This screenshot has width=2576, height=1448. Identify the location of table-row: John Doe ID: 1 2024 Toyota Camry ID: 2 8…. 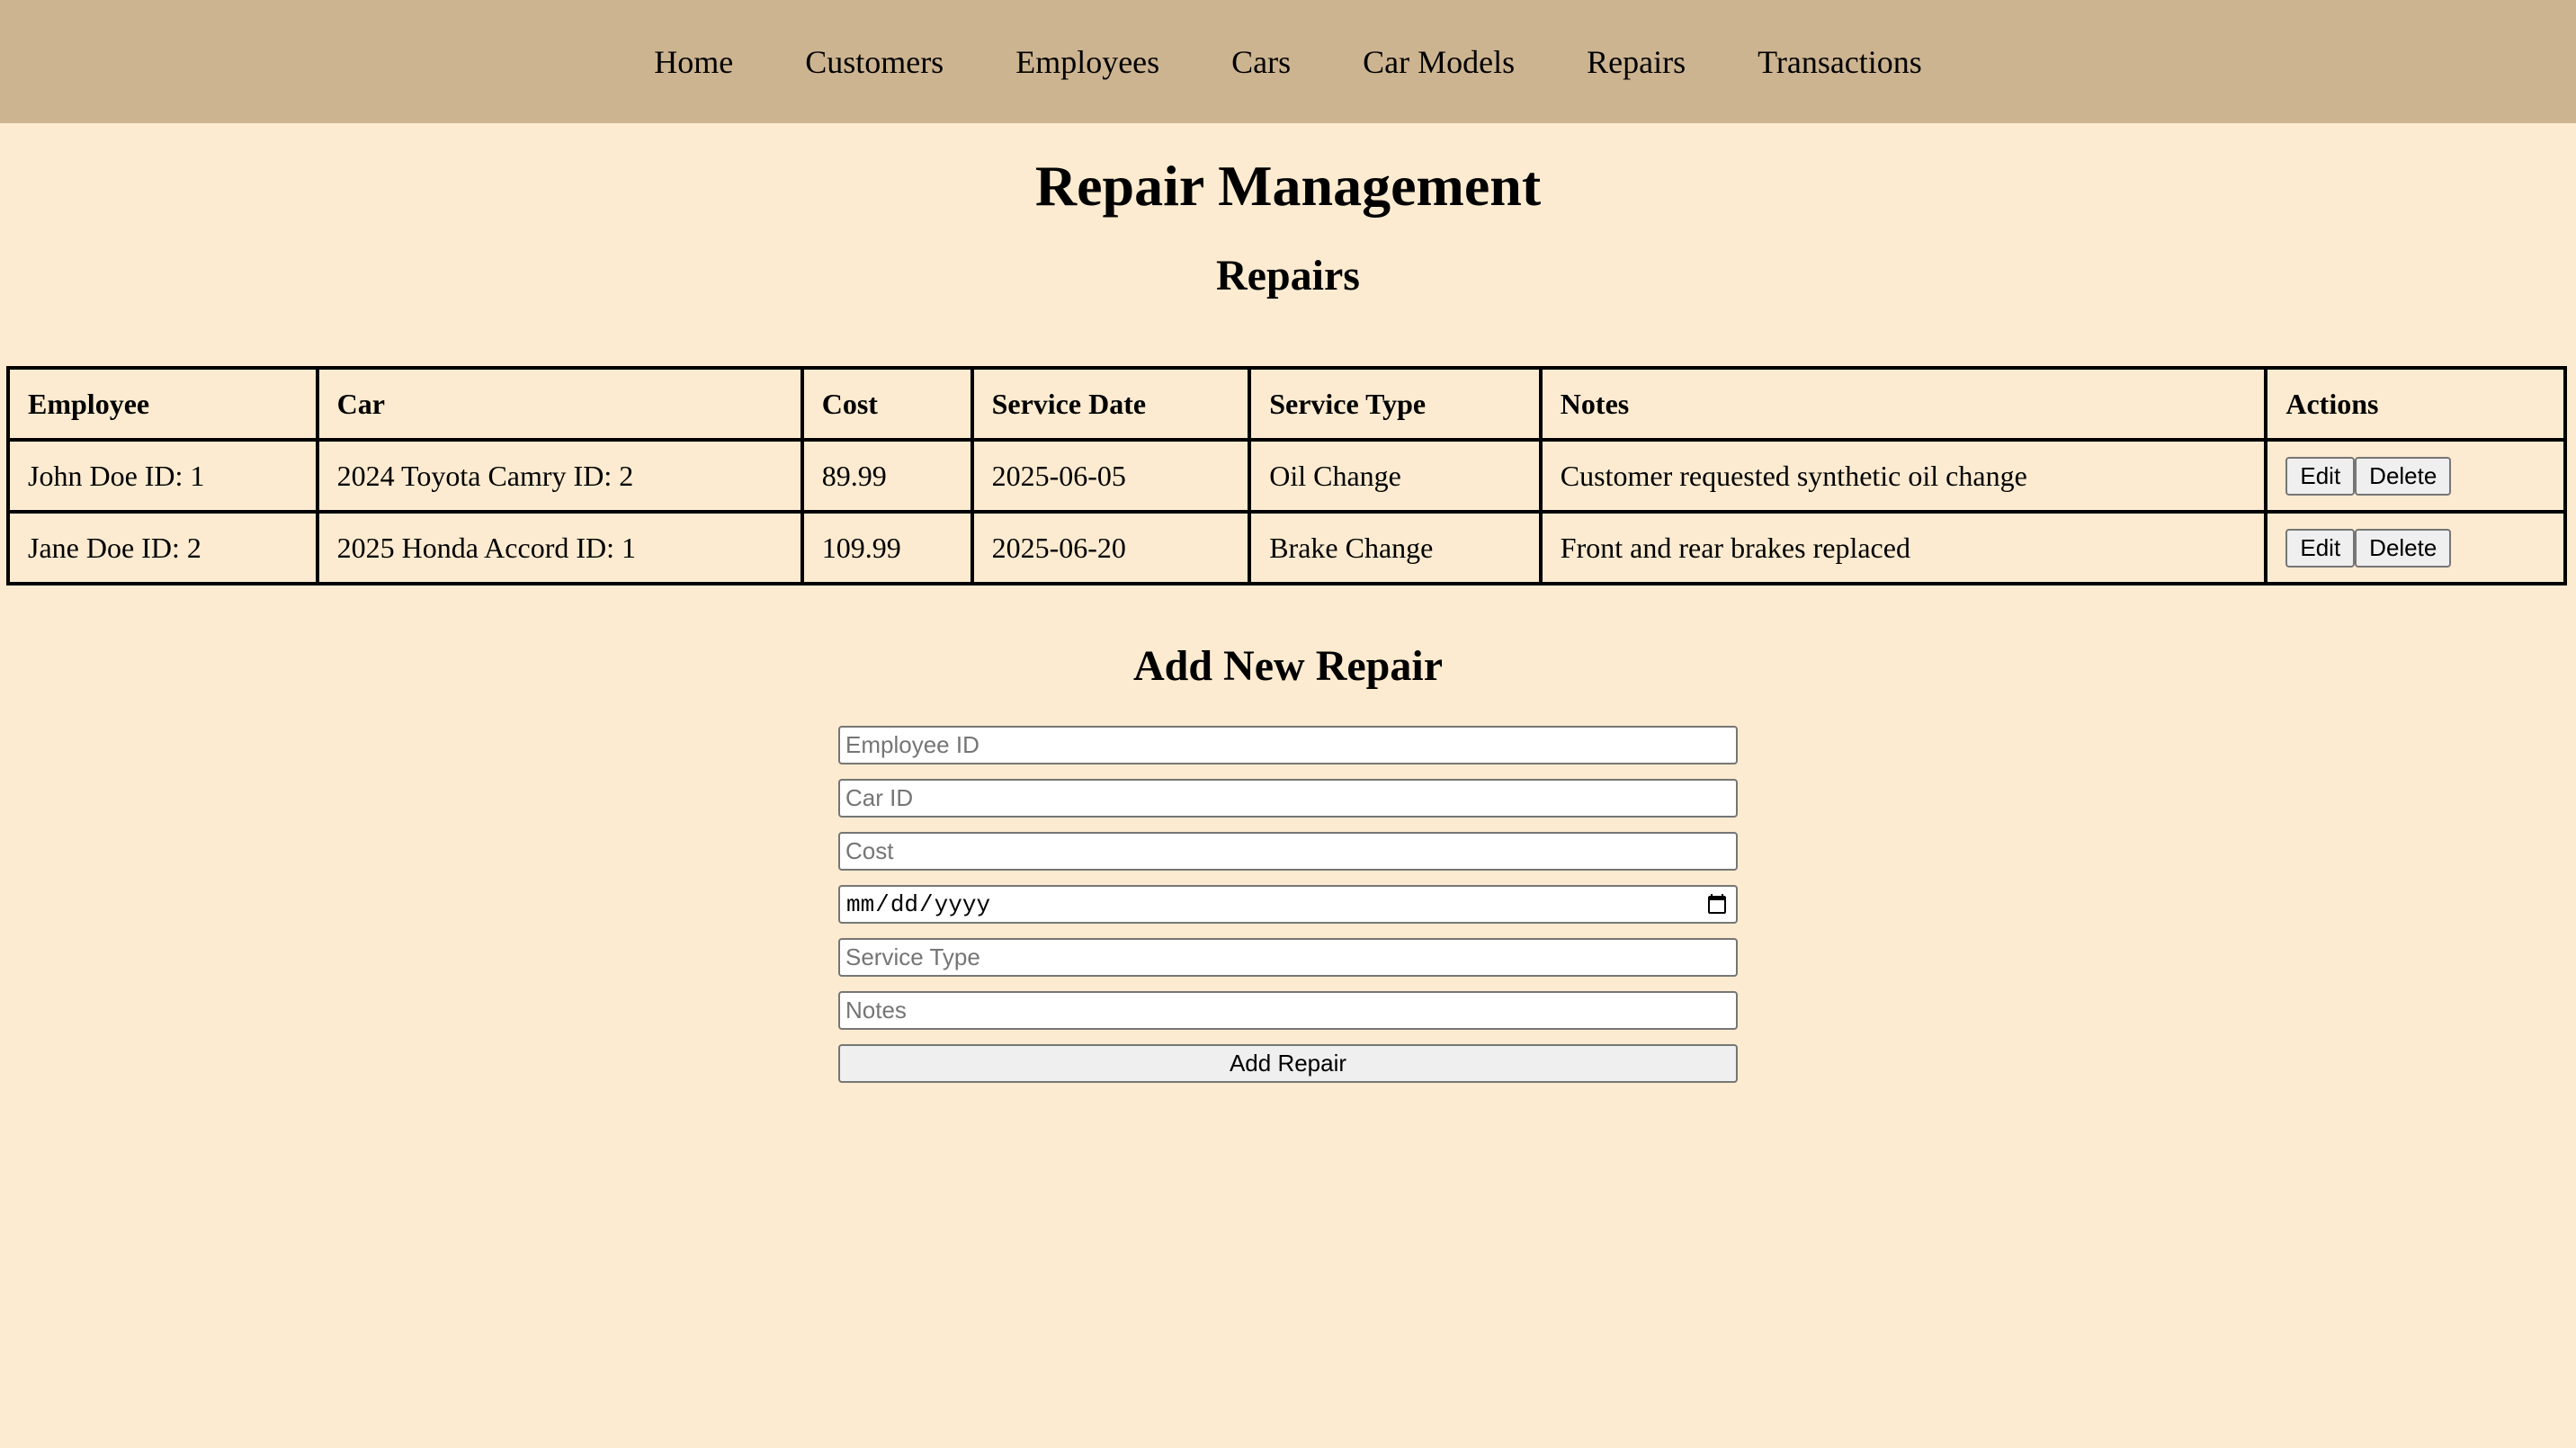
(1286, 476).